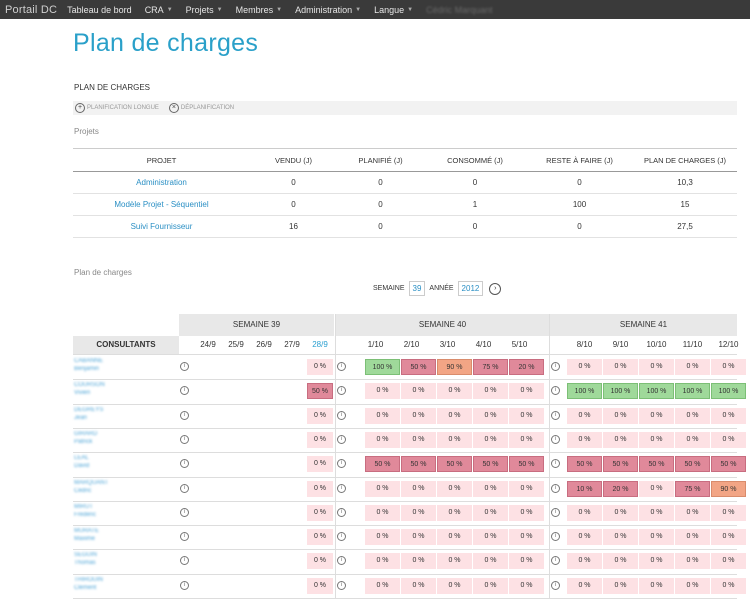 The image size is (750, 607). What do you see at coordinates (91, 483) in the screenshot?
I see `consultant-name: MARQUANT` at bounding box center [91, 483].